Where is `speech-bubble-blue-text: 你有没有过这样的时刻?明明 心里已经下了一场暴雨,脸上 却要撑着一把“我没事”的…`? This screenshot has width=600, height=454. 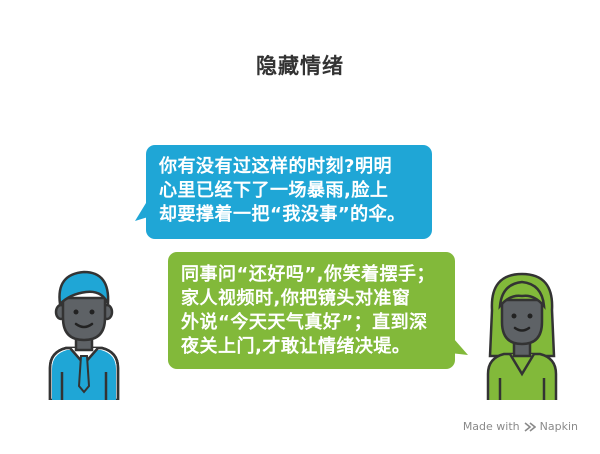
speech-bubble-blue-text: 你有没有过这样的时刻?明明 心里已经下了一场暴雨,脸上 却要撑着一把“我没事”的… is located at coordinates (294, 191).